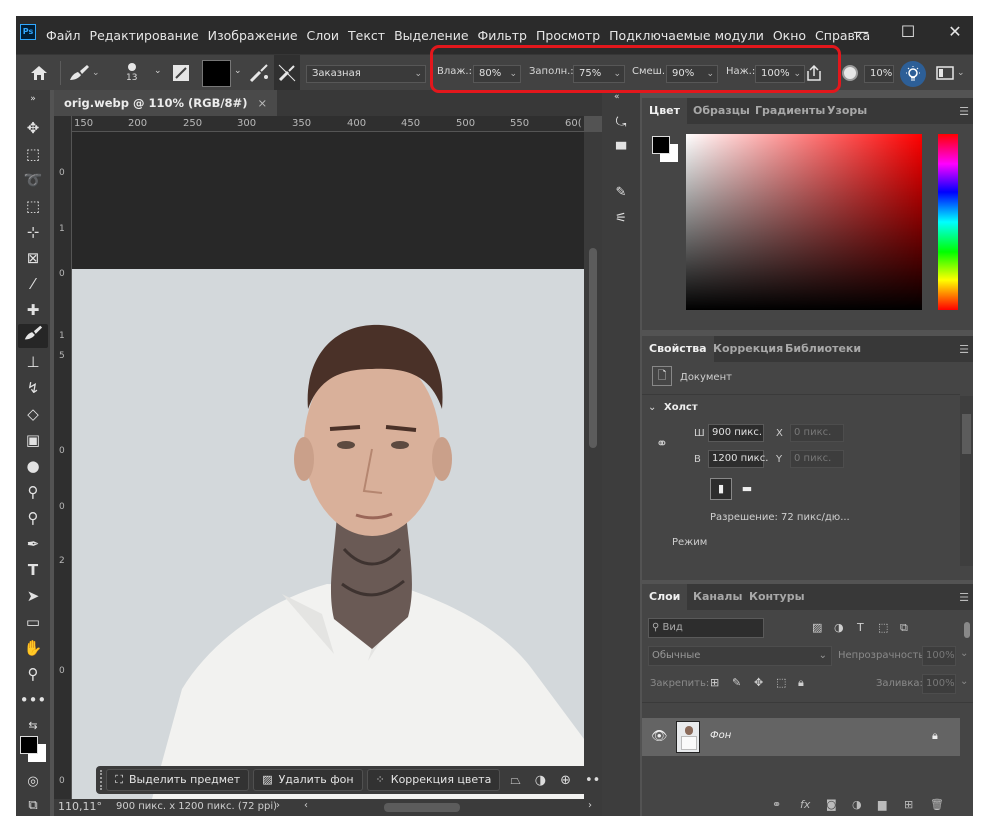 This screenshot has height=830, width=989. Describe the element at coordinates (839, 627) in the screenshot. I see `filter-adjustment-icon: ◑` at that location.